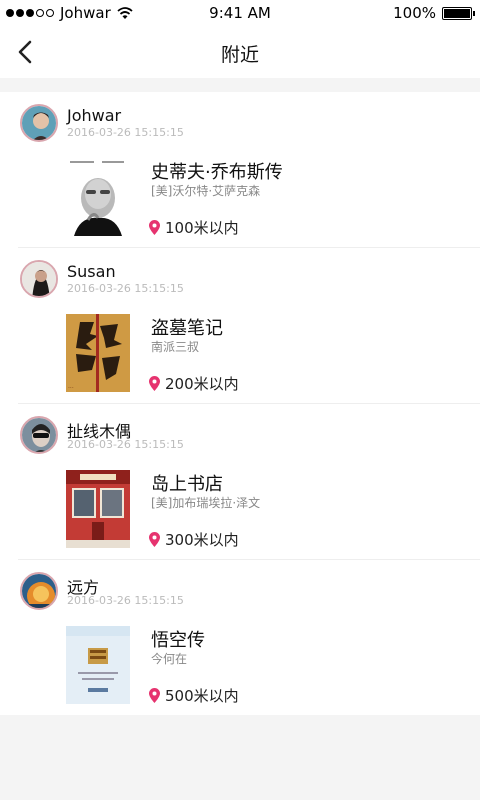 This screenshot has width=480, height=800. What do you see at coordinates (178, 639) in the screenshot?
I see `book-title: 悟空传` at bounding box center [178, 639].